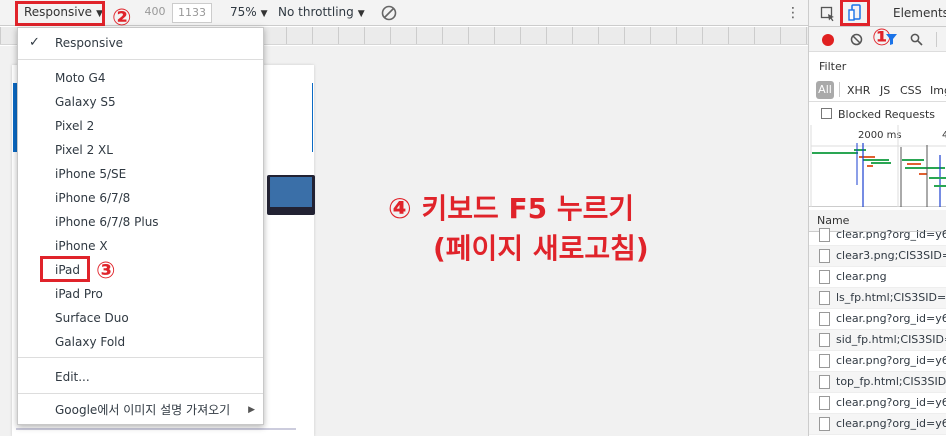  What do you see at coordinates (107, 222) in the screenshot?
I see `menu-item-label: iPhone 6/7/8 Plus` at bounding box center [107, 222].